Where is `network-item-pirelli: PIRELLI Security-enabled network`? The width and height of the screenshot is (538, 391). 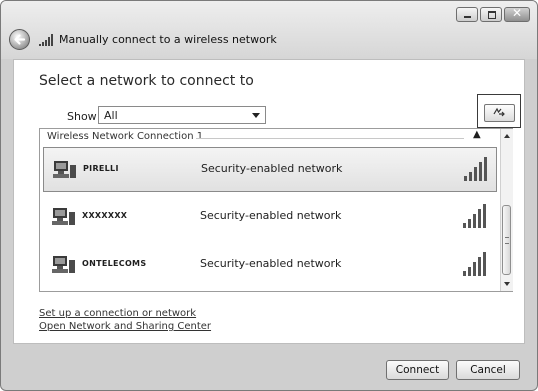 network-item-pirelli: PIRELLI Security-enabled network is located at coordinates (270, 169).